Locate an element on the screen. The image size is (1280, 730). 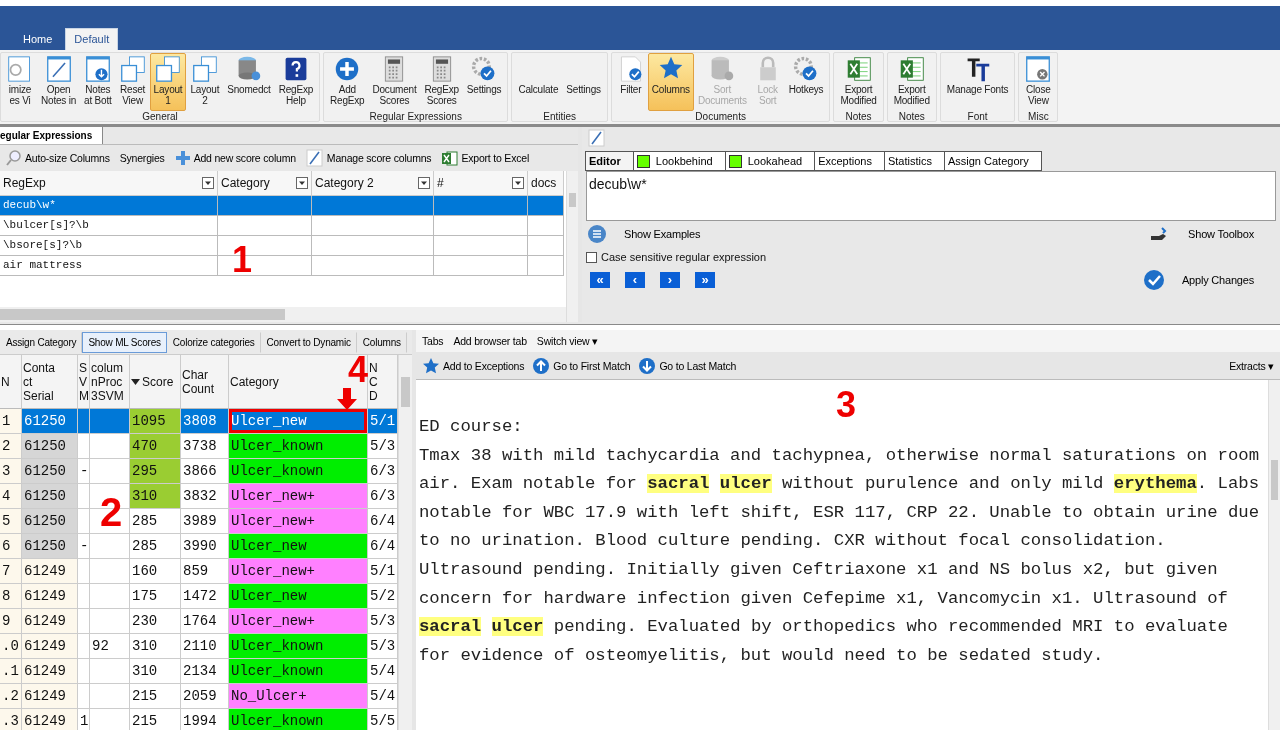
editor-tab: Lookbehind is located at coordinates (679, 161).